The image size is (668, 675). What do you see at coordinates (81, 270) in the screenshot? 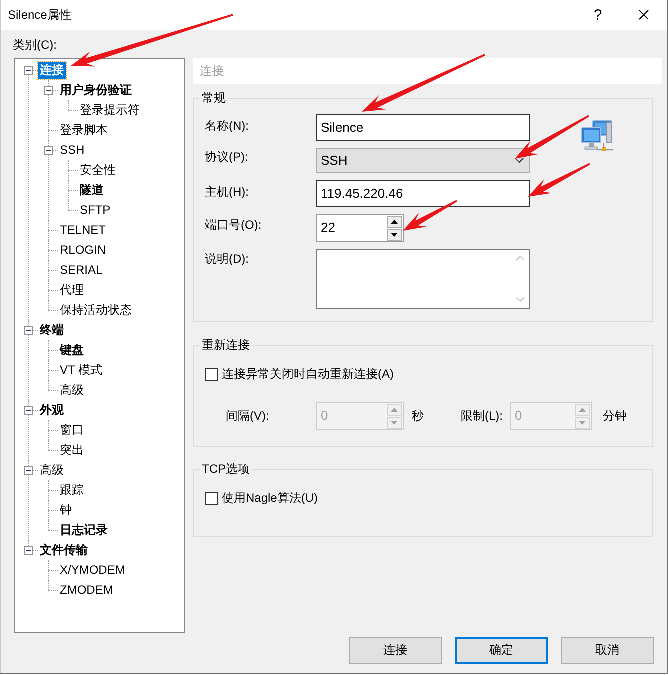
I see `tree-item: SERIAL` at bounding box center [81, 270].